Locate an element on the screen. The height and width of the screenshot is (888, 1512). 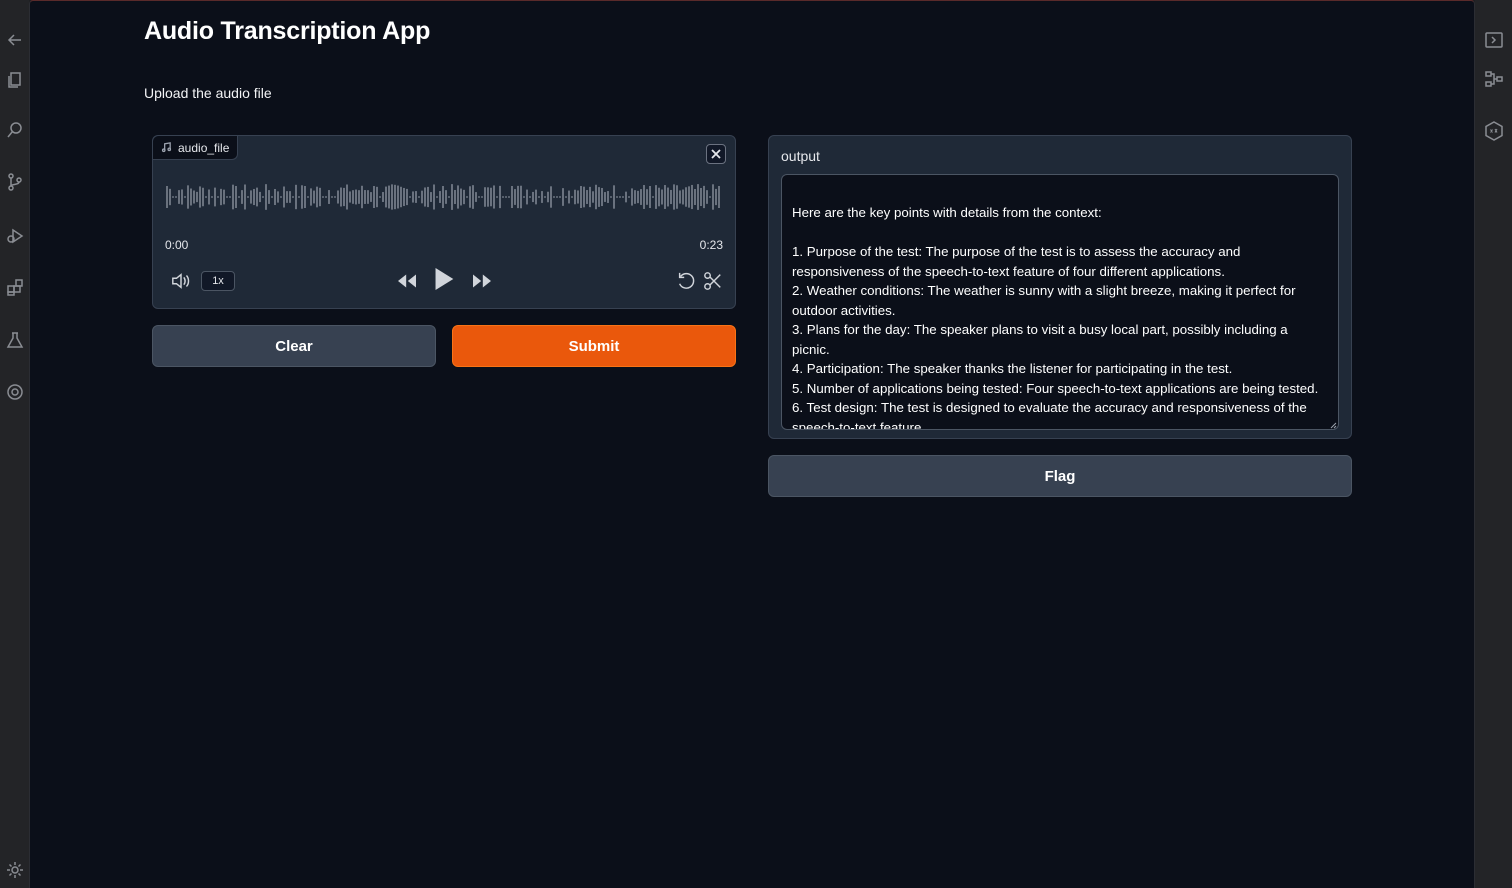
volume-icon is located at coordinates (181, 281).